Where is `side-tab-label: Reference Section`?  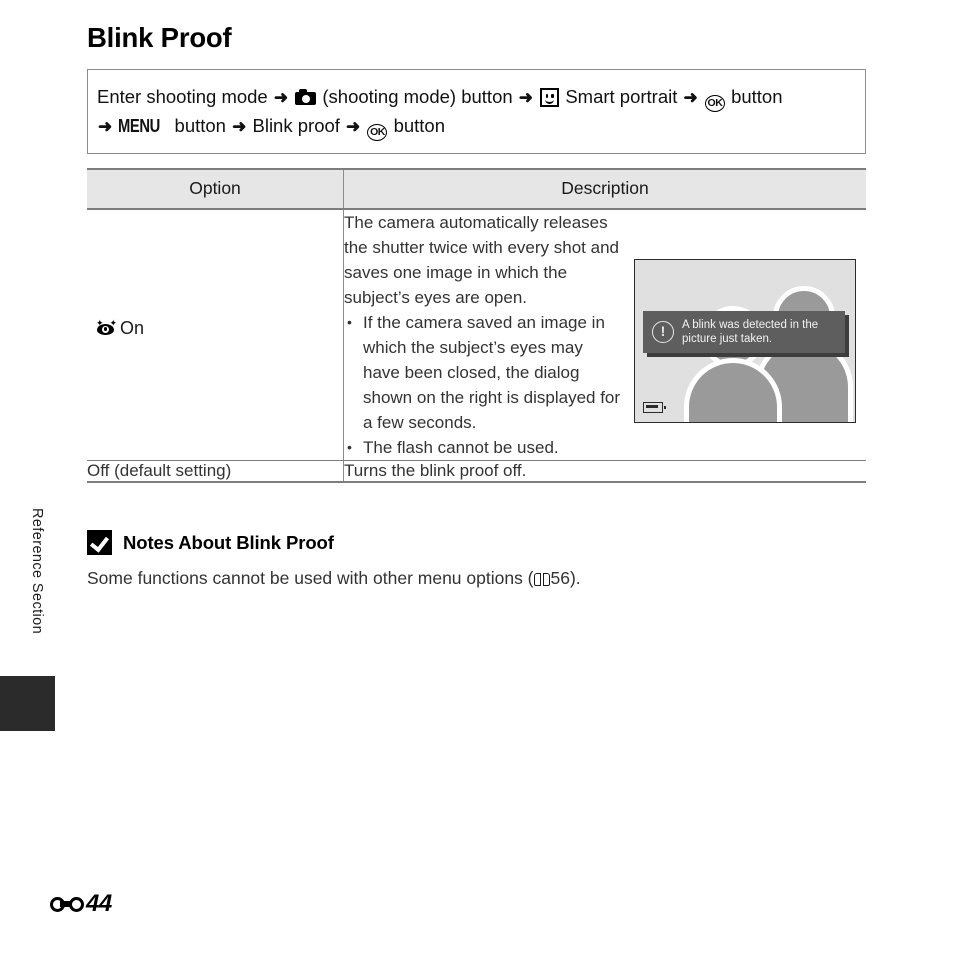
side-tab-label: Reference Section is located at coordinates (37, 571).